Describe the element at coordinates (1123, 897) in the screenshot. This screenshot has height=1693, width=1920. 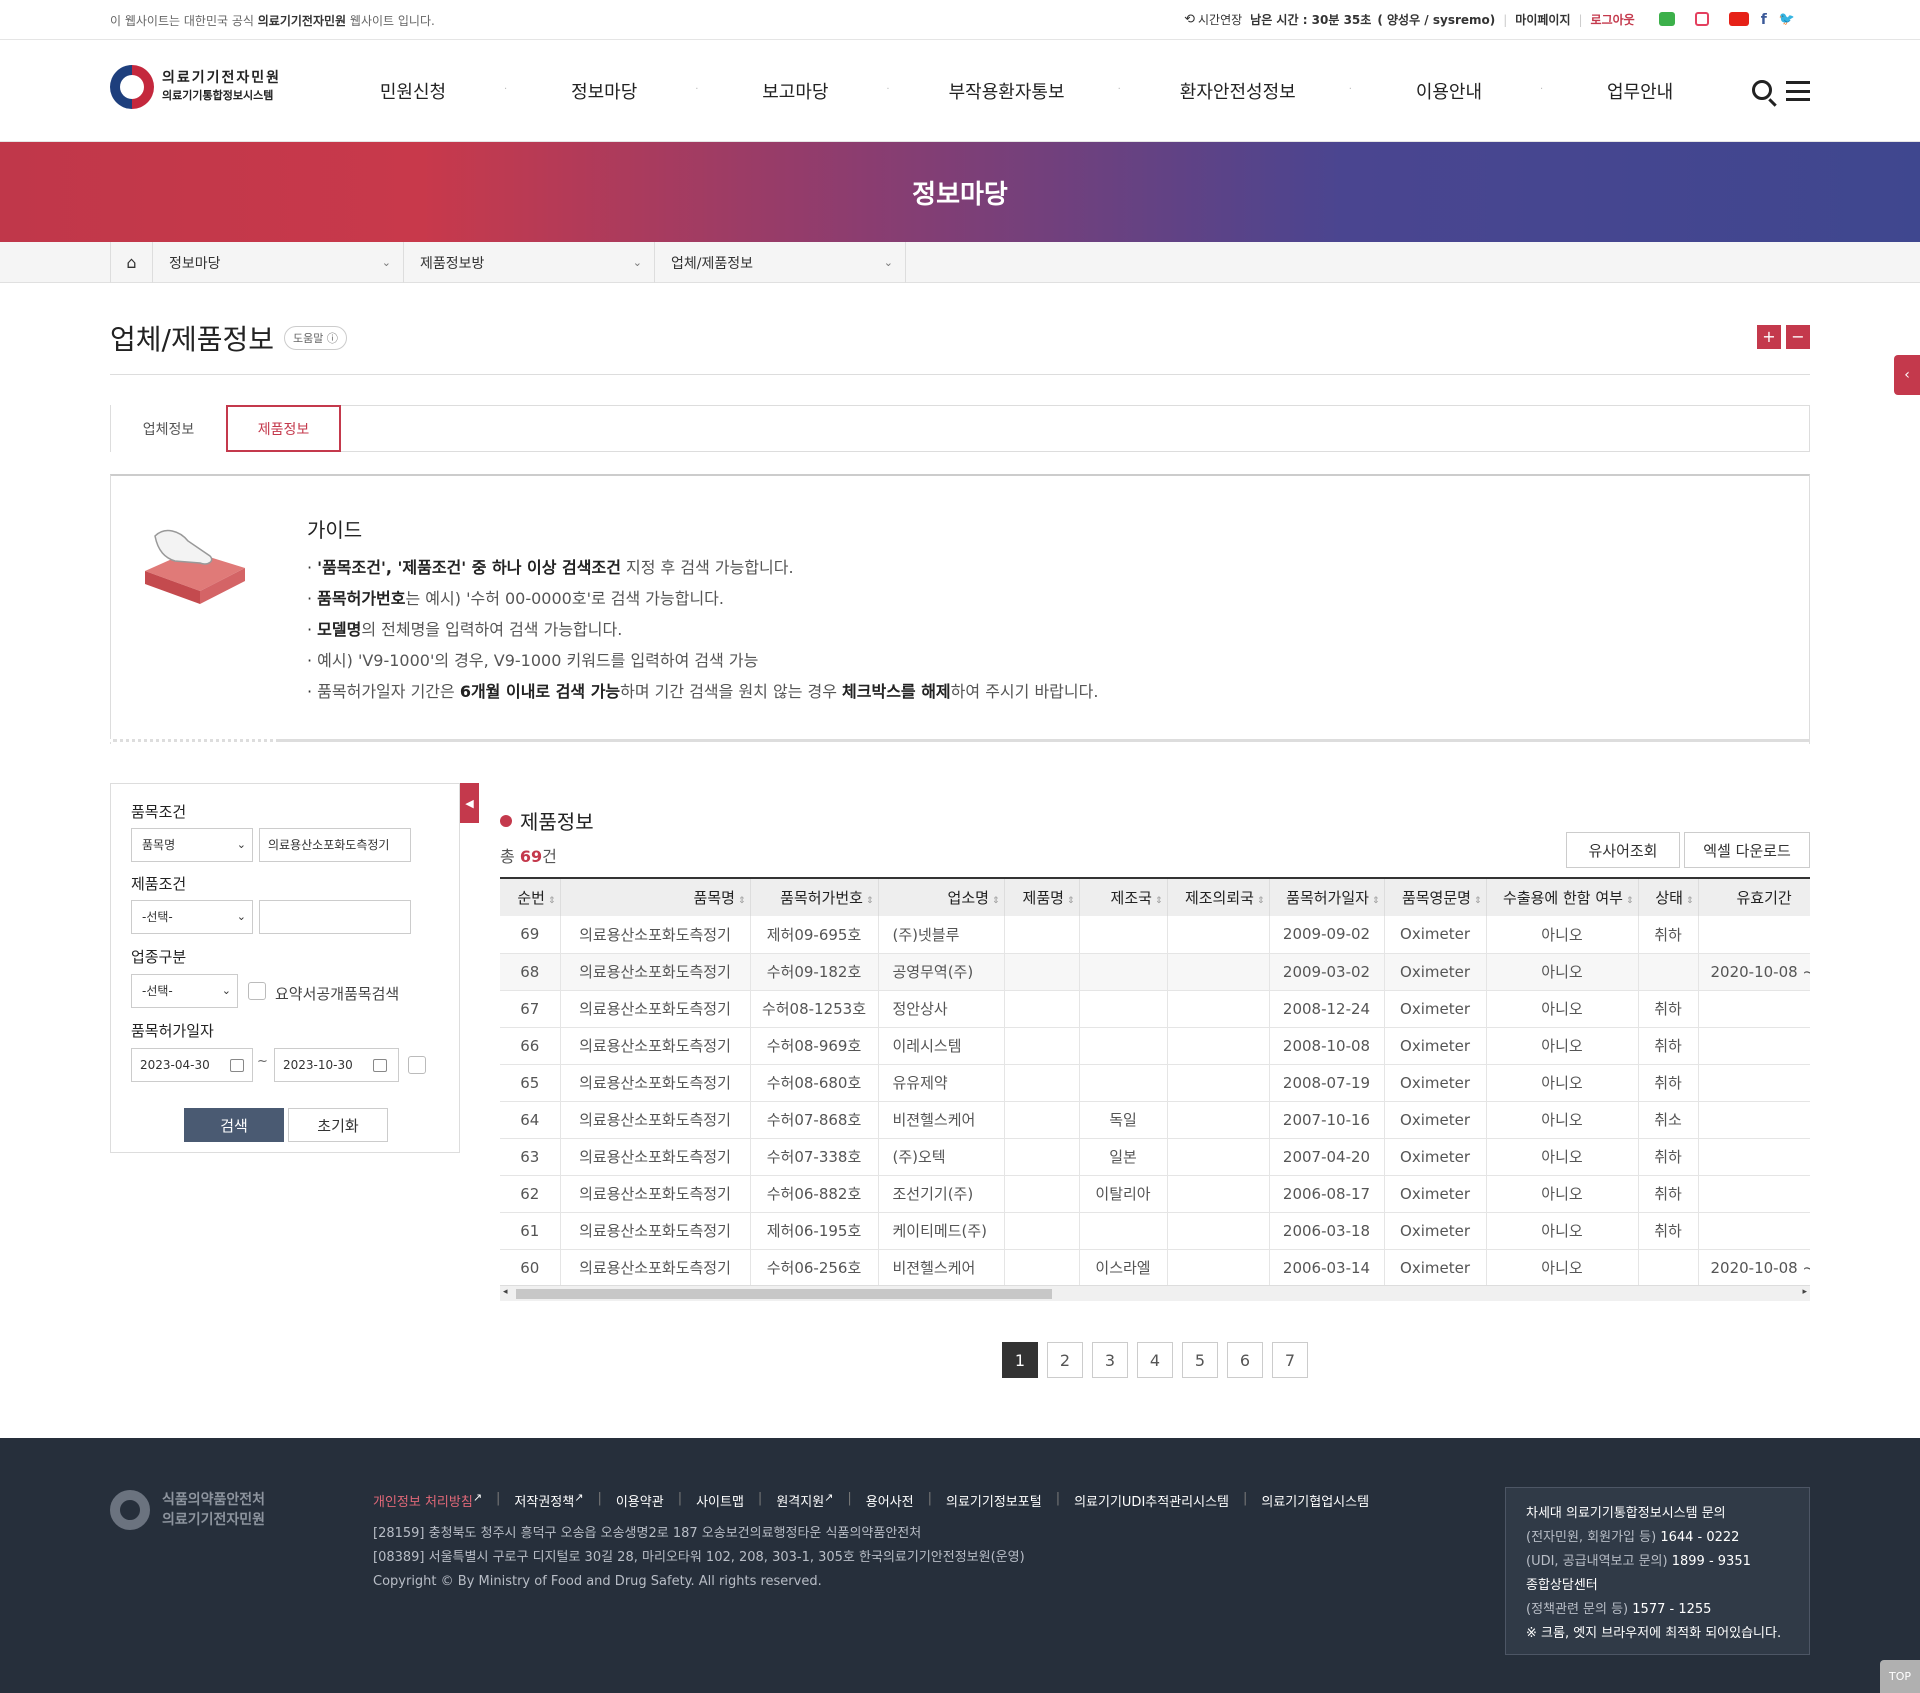
I see `column-header: 제조국 ⇕` at that location.